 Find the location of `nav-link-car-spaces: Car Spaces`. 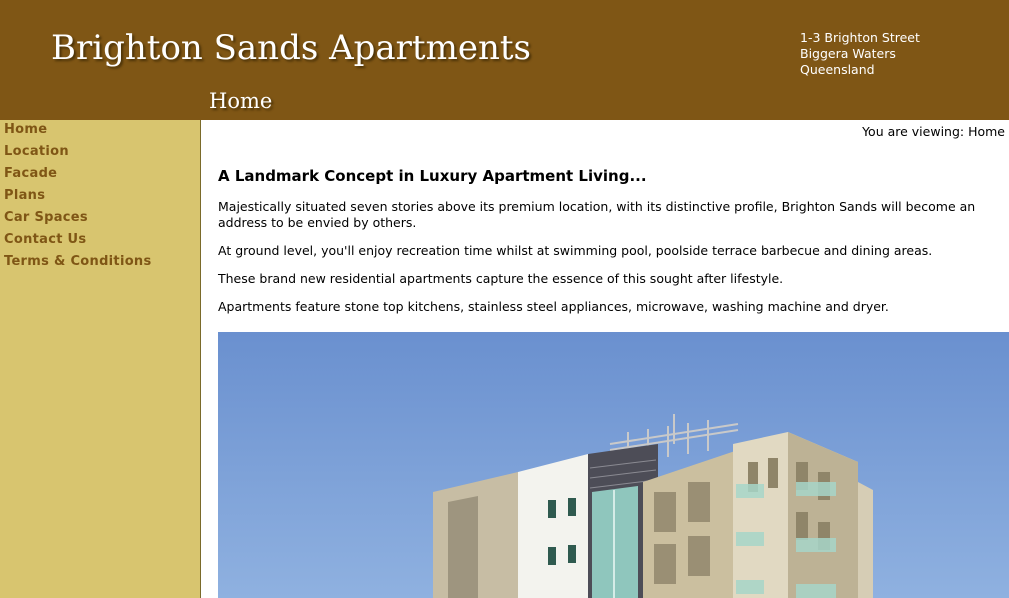

nav-link-car-spaces: Car Spaces is located at coordinates (100, 218).